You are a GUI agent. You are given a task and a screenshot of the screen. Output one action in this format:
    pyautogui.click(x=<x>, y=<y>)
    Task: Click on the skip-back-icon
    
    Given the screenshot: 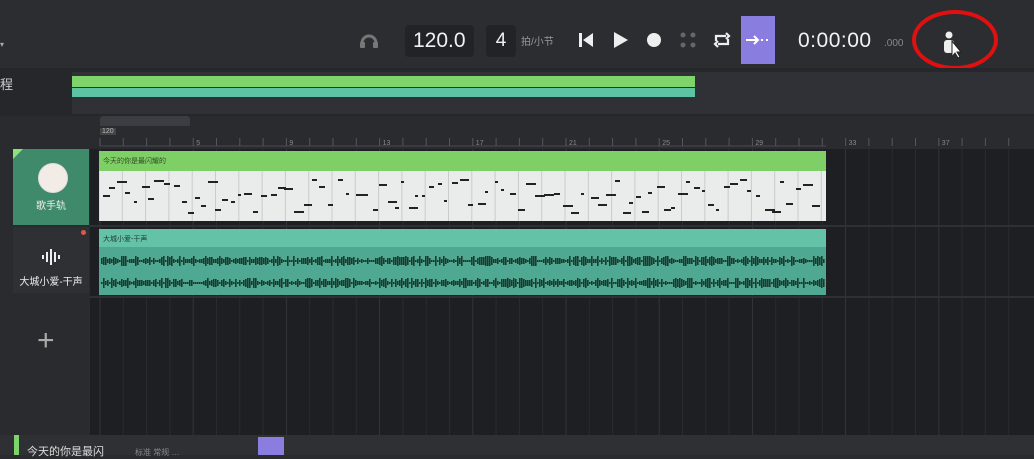 What is the action you would take?
    pyautogui.click(x=586, y=40)
    